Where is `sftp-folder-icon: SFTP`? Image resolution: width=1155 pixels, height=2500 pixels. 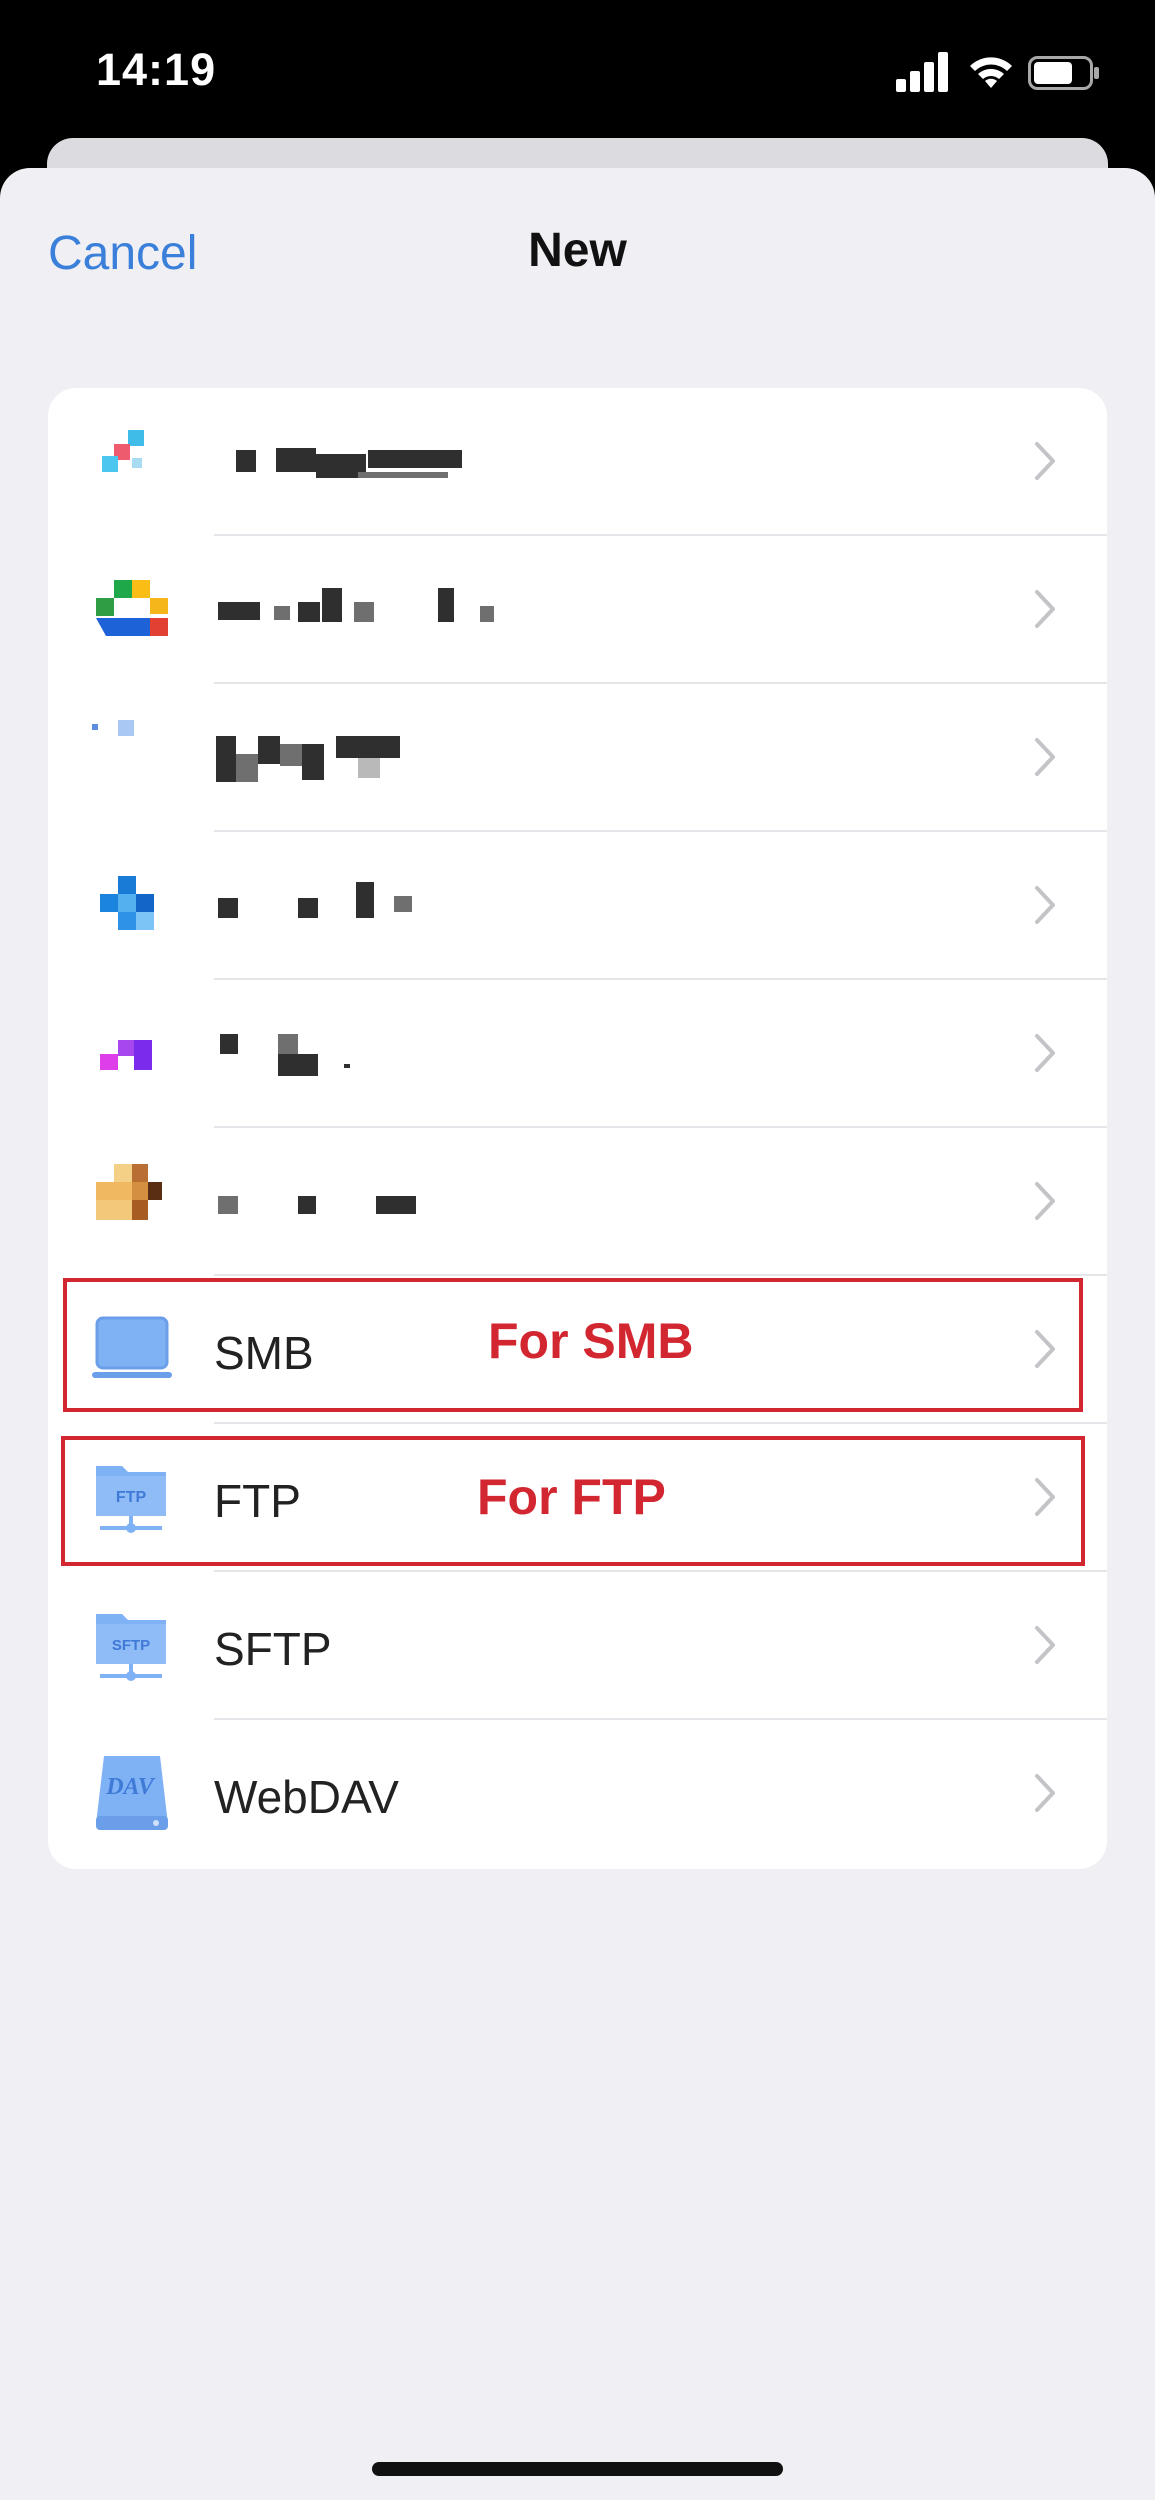
sftp-folder-icon: SFTP is located at coordinates (131, 1647).